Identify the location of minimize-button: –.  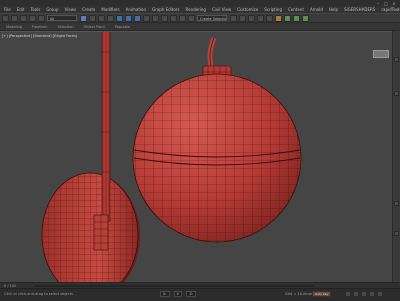
(378, 3).